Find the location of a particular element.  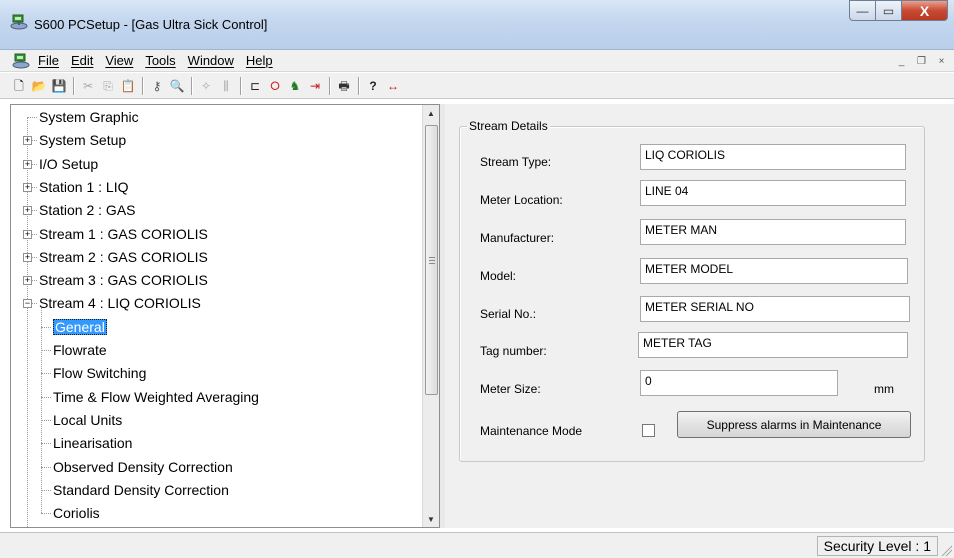

meter-location-field: LINE 04 is located at coordinates (773, 193).